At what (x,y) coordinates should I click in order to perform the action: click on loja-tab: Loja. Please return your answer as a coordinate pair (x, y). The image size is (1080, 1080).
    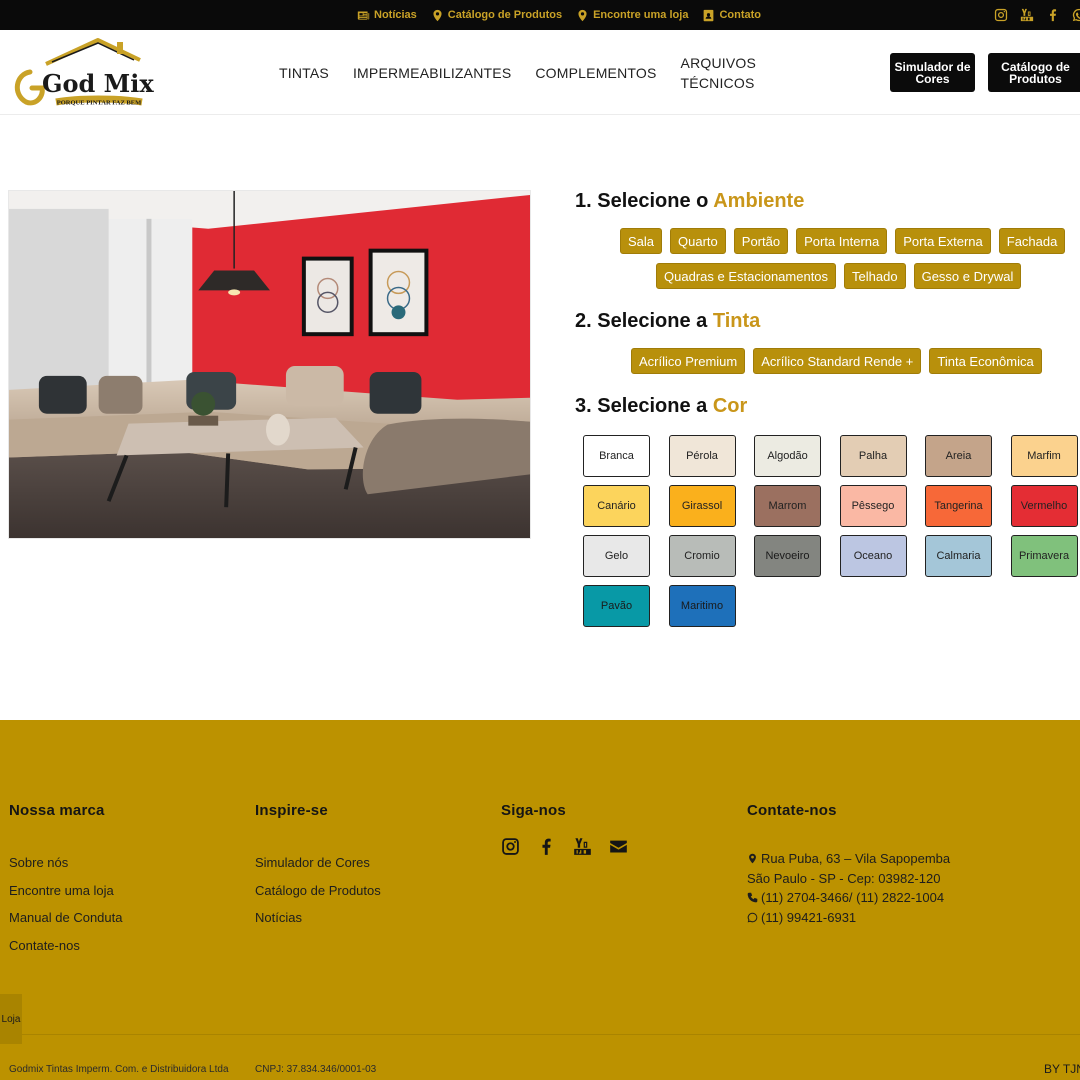
    Looking at the image, I should click on (11, 1019).